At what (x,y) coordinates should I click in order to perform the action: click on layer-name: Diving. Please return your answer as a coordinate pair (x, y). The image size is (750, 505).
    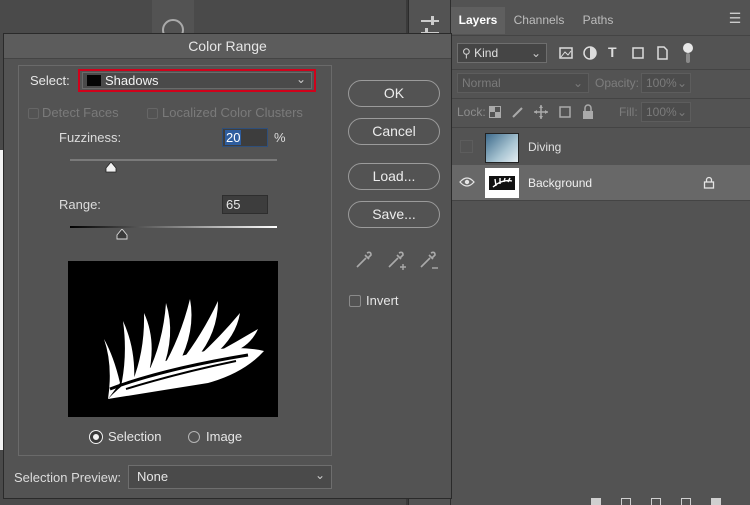
    Looking at the image, I should click on (545, 147).